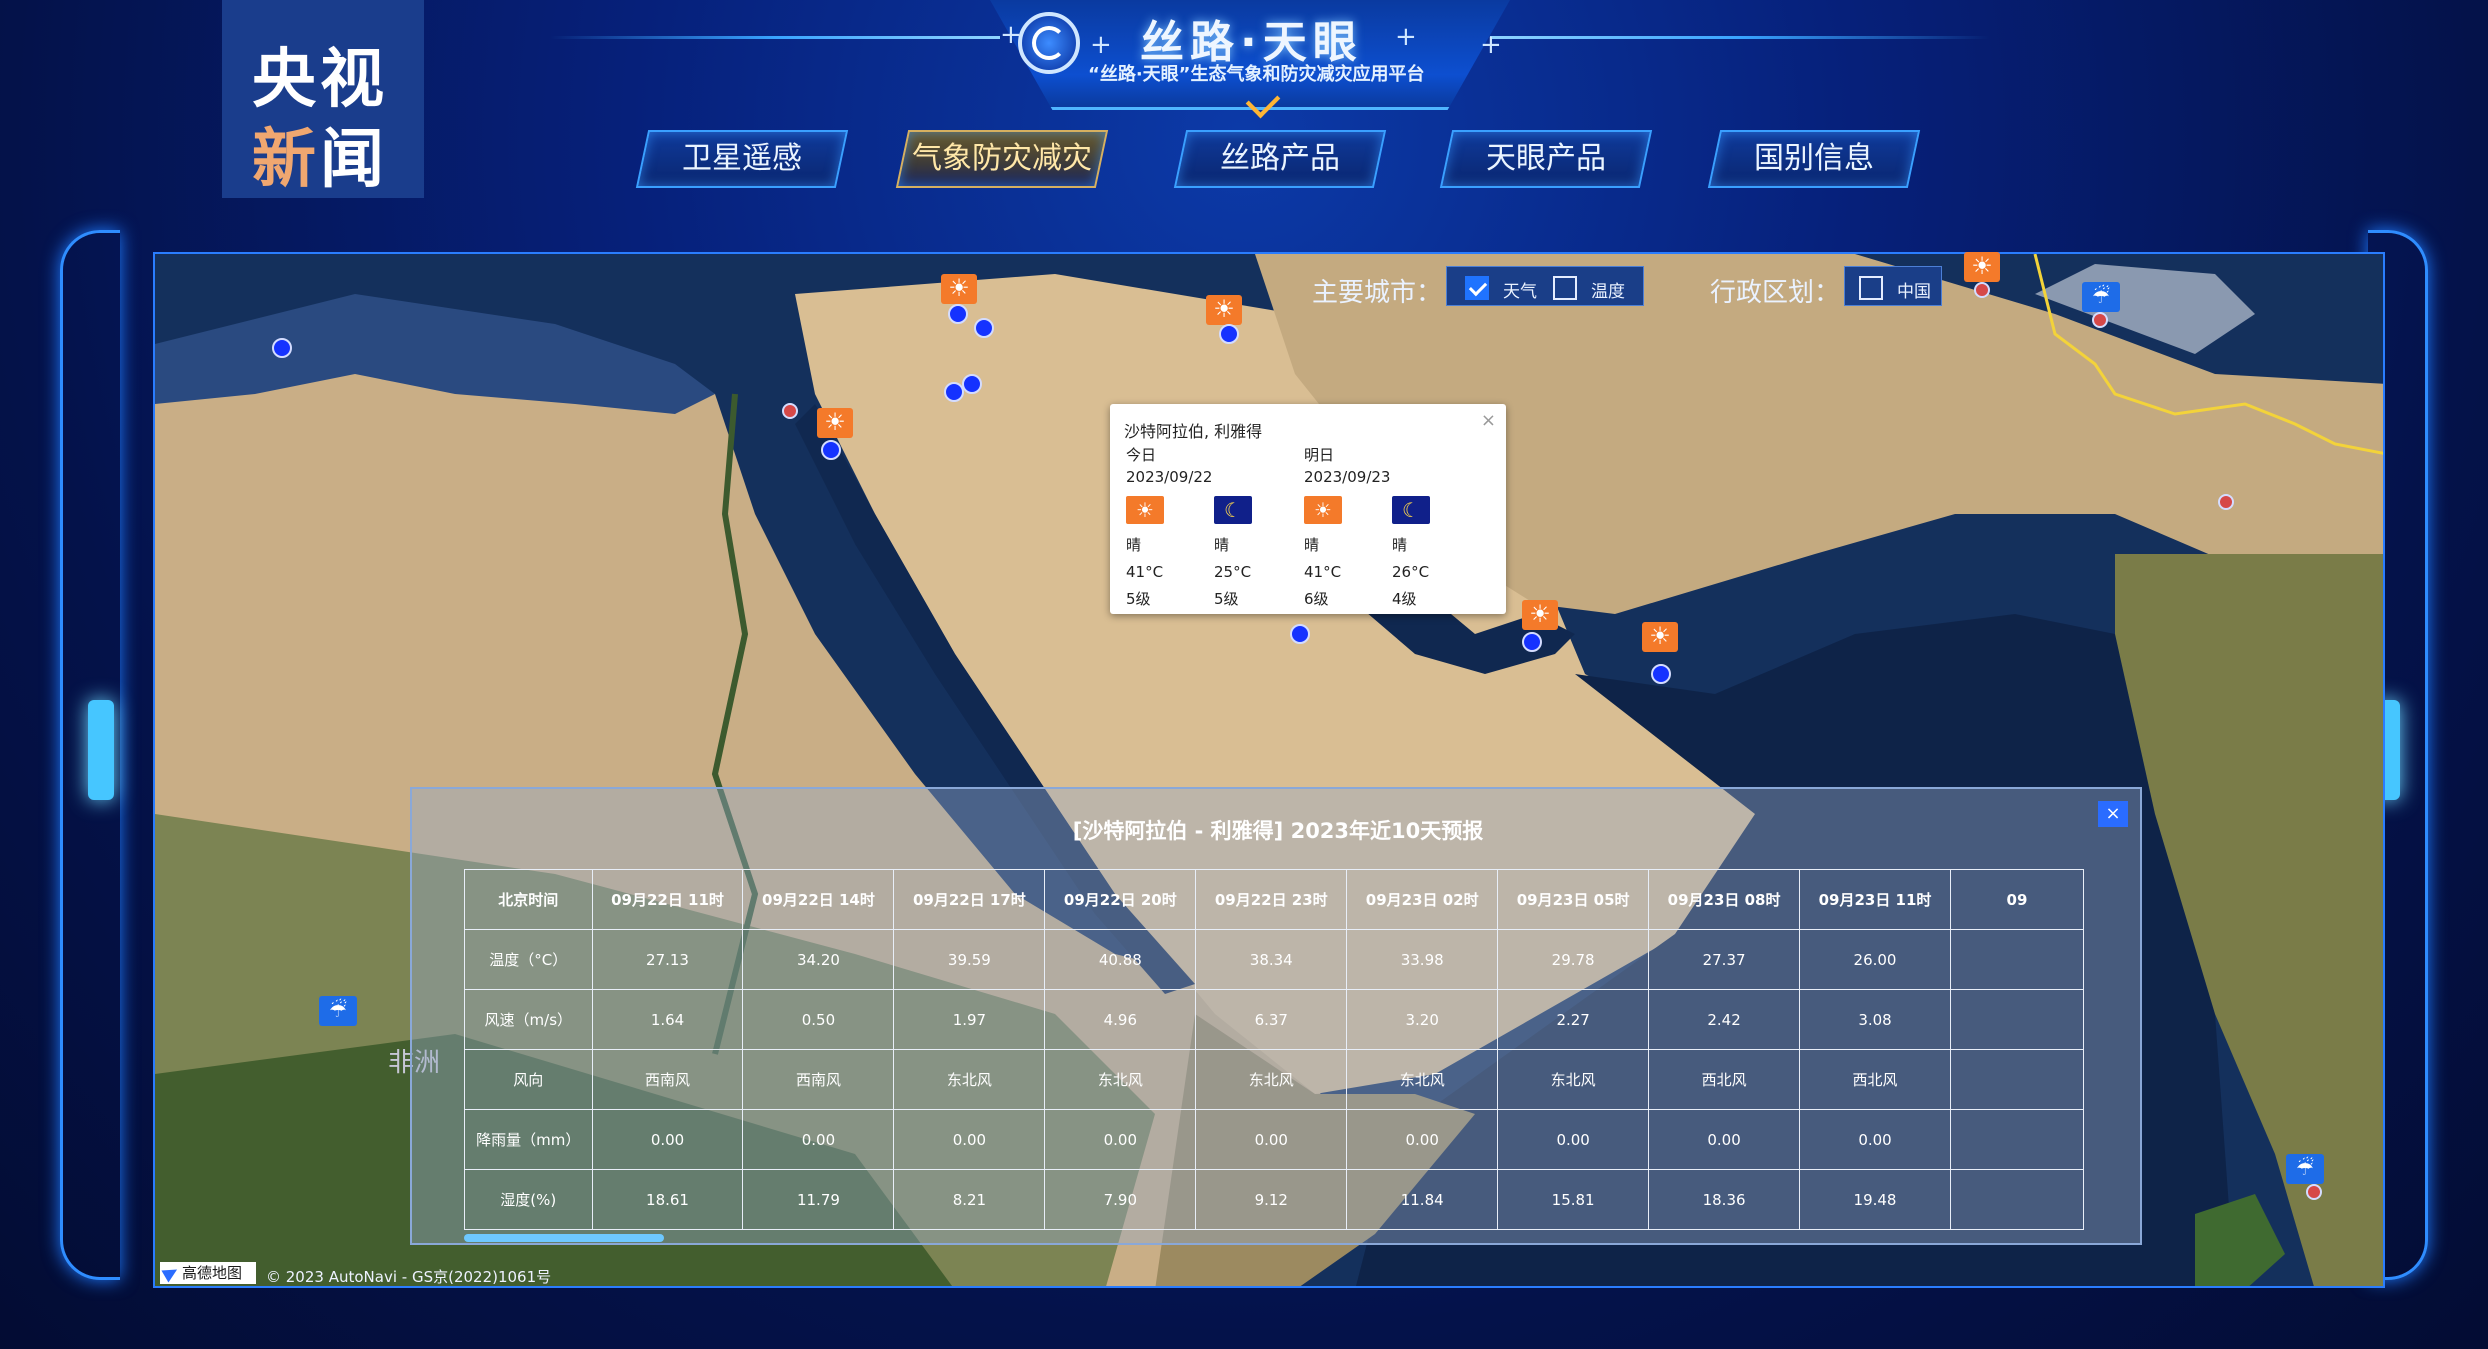 The height and width of the screenshot is (1349, 2488). What do you see at coordinates (818, 1019) in the screenshot?
I see `table-cell: 0.50` at bounding box center [818, 1019].